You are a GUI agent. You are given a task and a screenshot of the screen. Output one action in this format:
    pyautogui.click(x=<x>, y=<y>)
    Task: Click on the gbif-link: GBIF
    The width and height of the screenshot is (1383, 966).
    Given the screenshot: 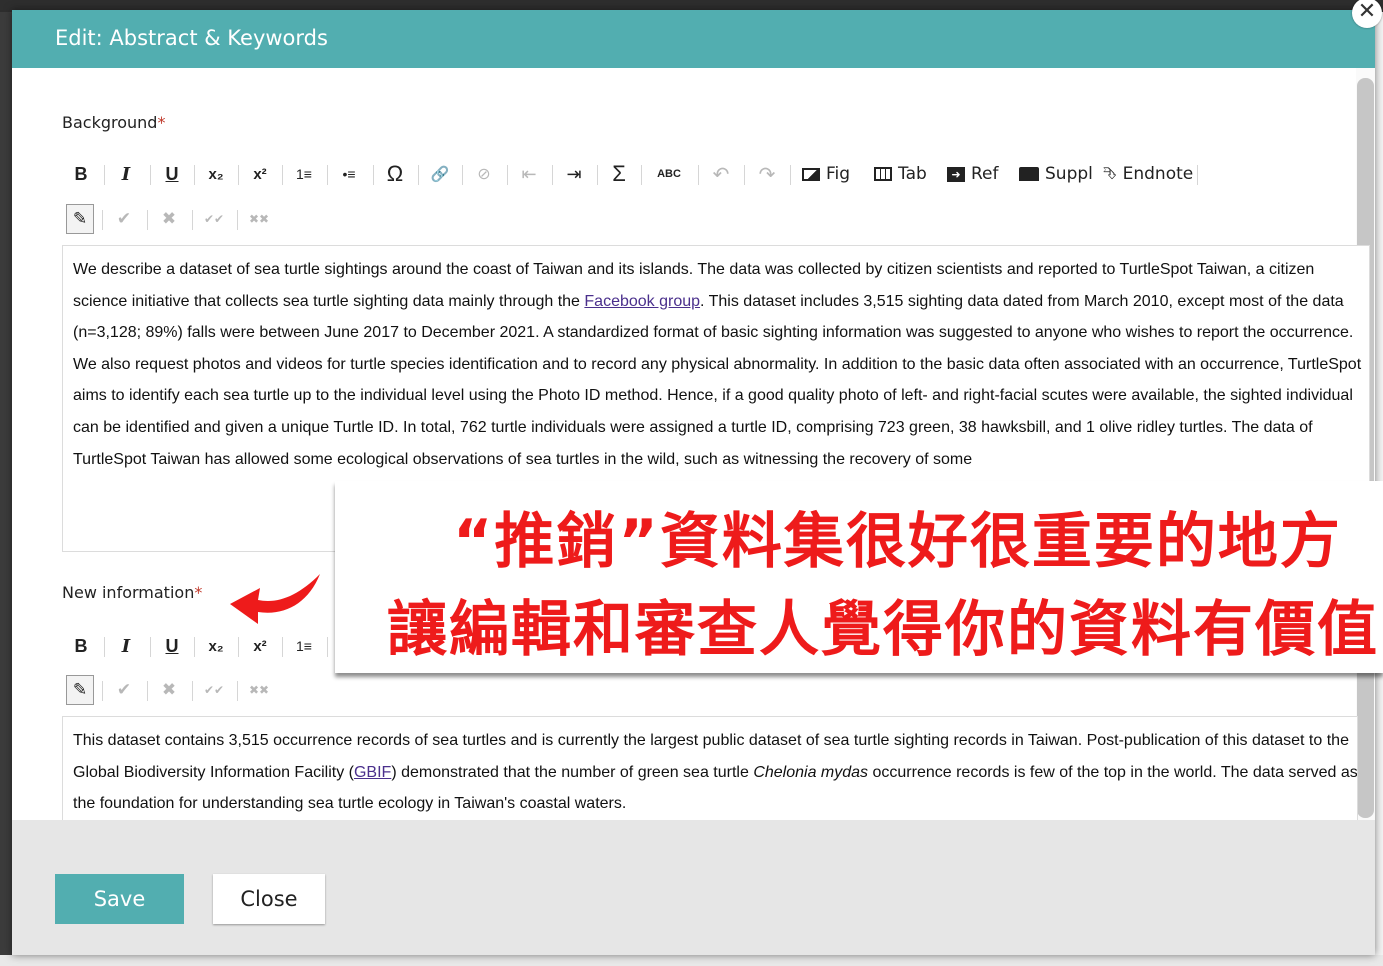 What is the action you would take?
    pyautogui.click(x=372, y=772)
    